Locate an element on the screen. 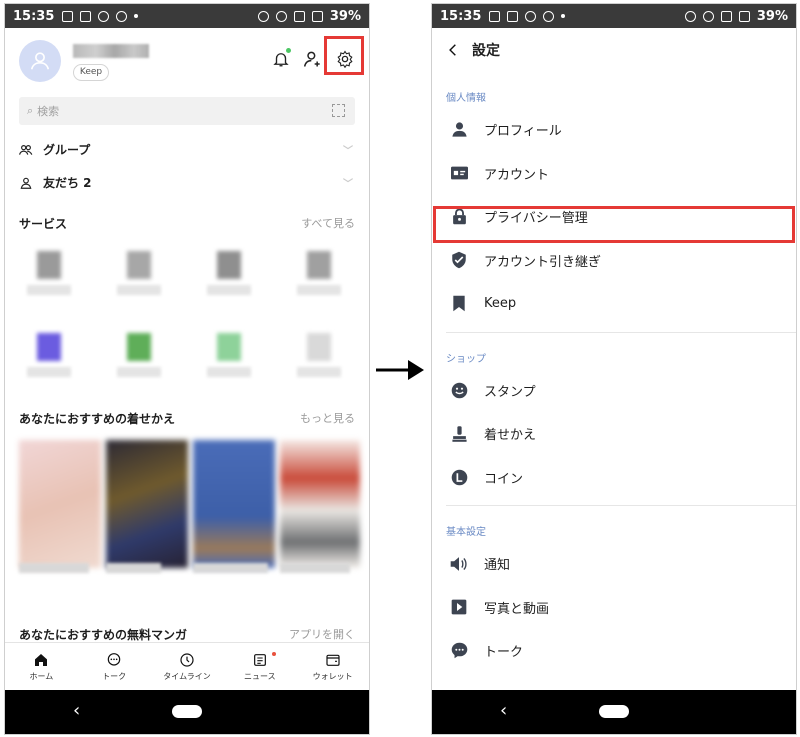  tab-wallet: ウォレット is located at coordinates (332, 666).